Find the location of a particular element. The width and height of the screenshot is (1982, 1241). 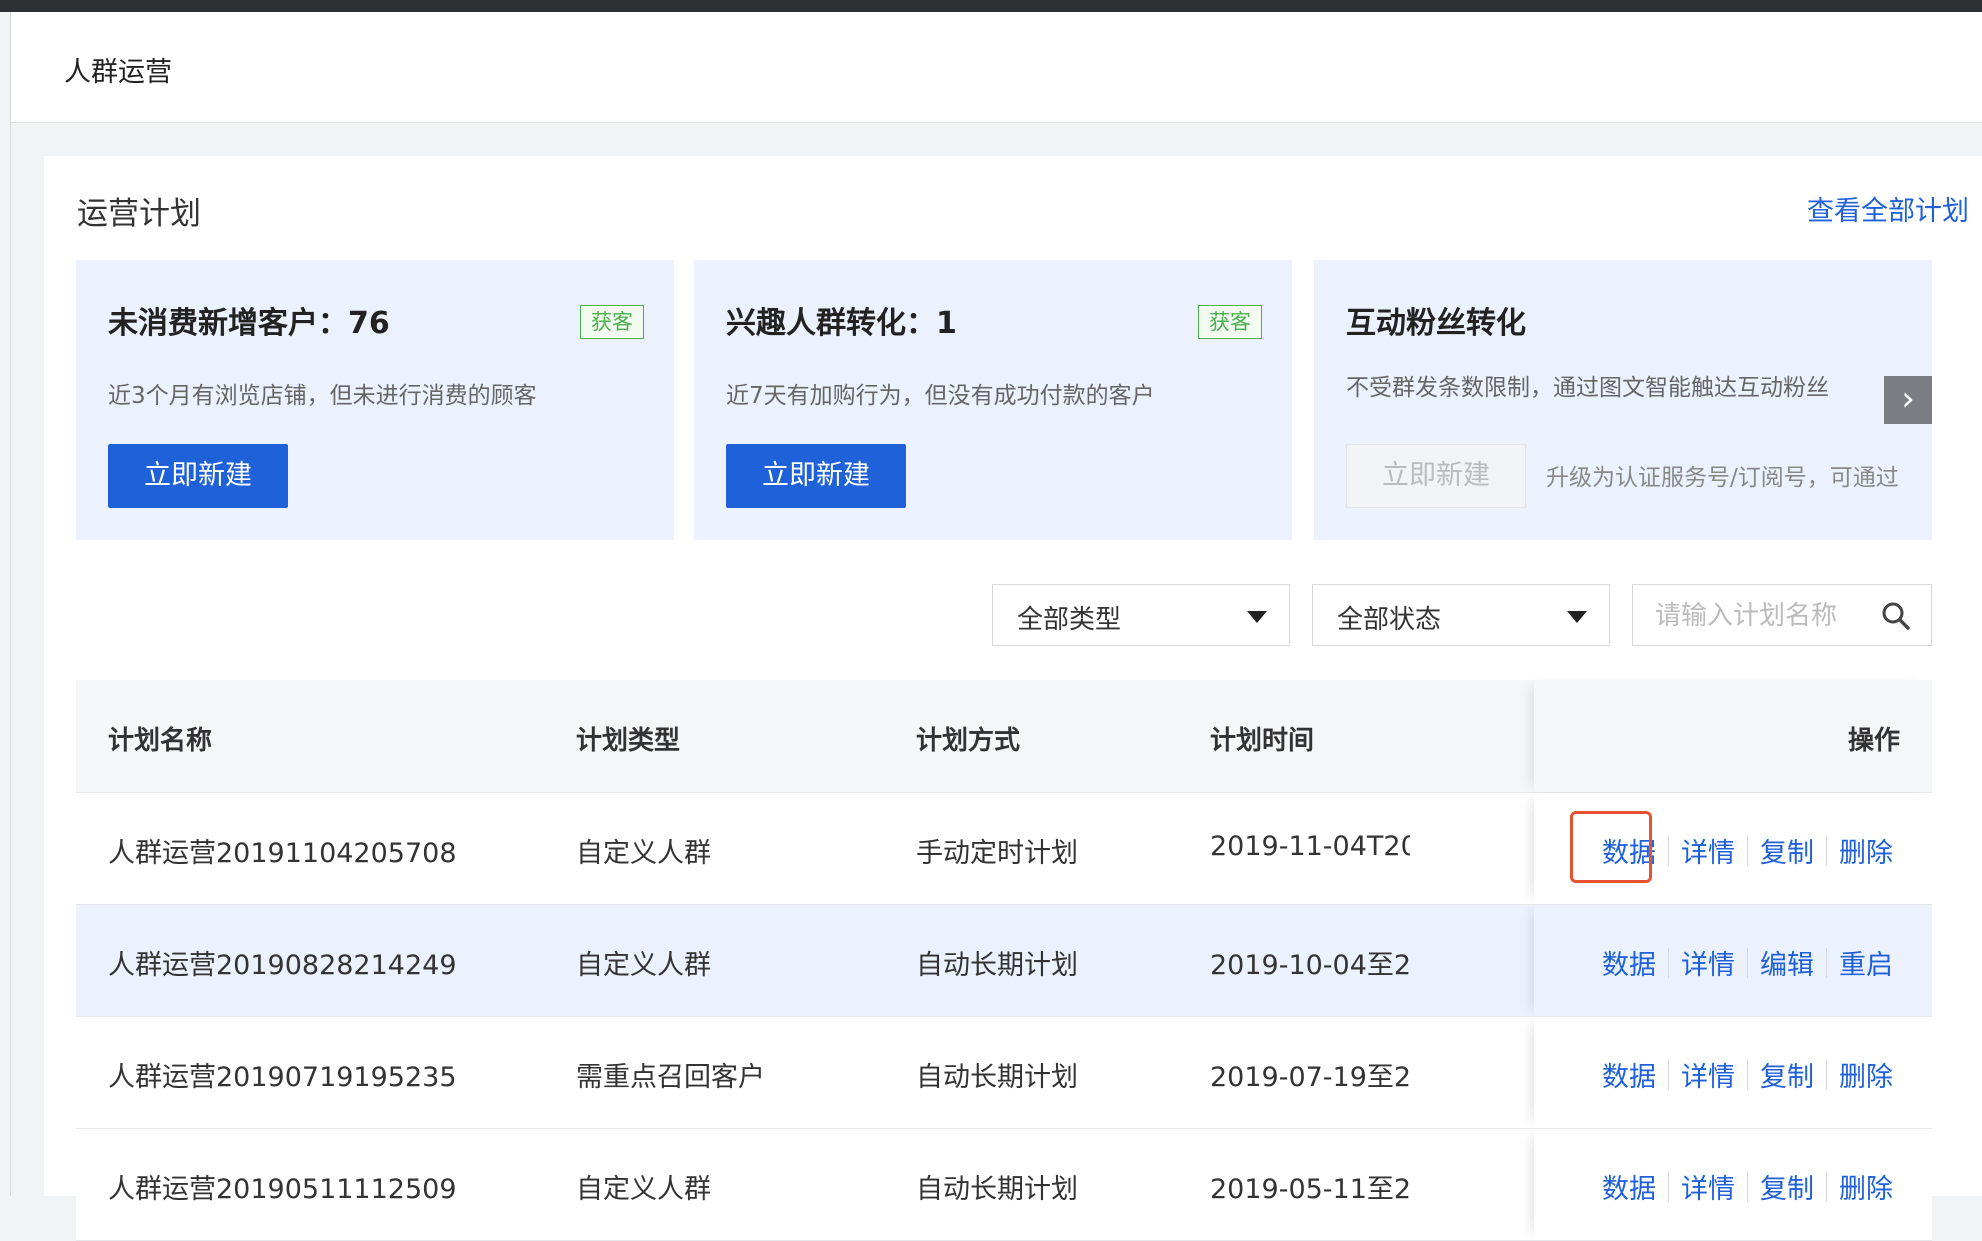

card-title: 互动粉丝转化 is located at coordinates (1436, 323).